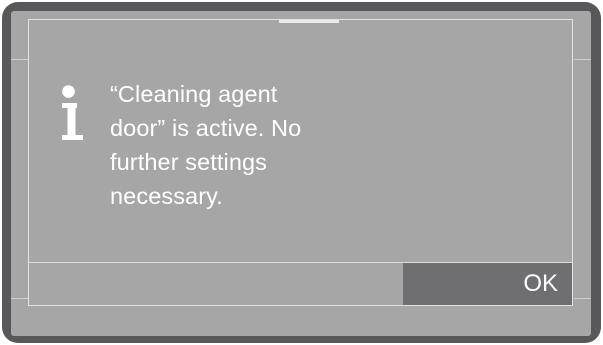  I want to click on message-line: necessary., so click(166, 196).